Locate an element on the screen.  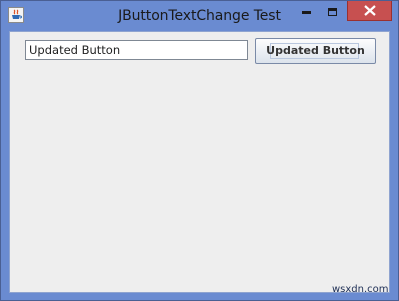
watermark-text: wsxdn.com is located at coordinates (360, 289).